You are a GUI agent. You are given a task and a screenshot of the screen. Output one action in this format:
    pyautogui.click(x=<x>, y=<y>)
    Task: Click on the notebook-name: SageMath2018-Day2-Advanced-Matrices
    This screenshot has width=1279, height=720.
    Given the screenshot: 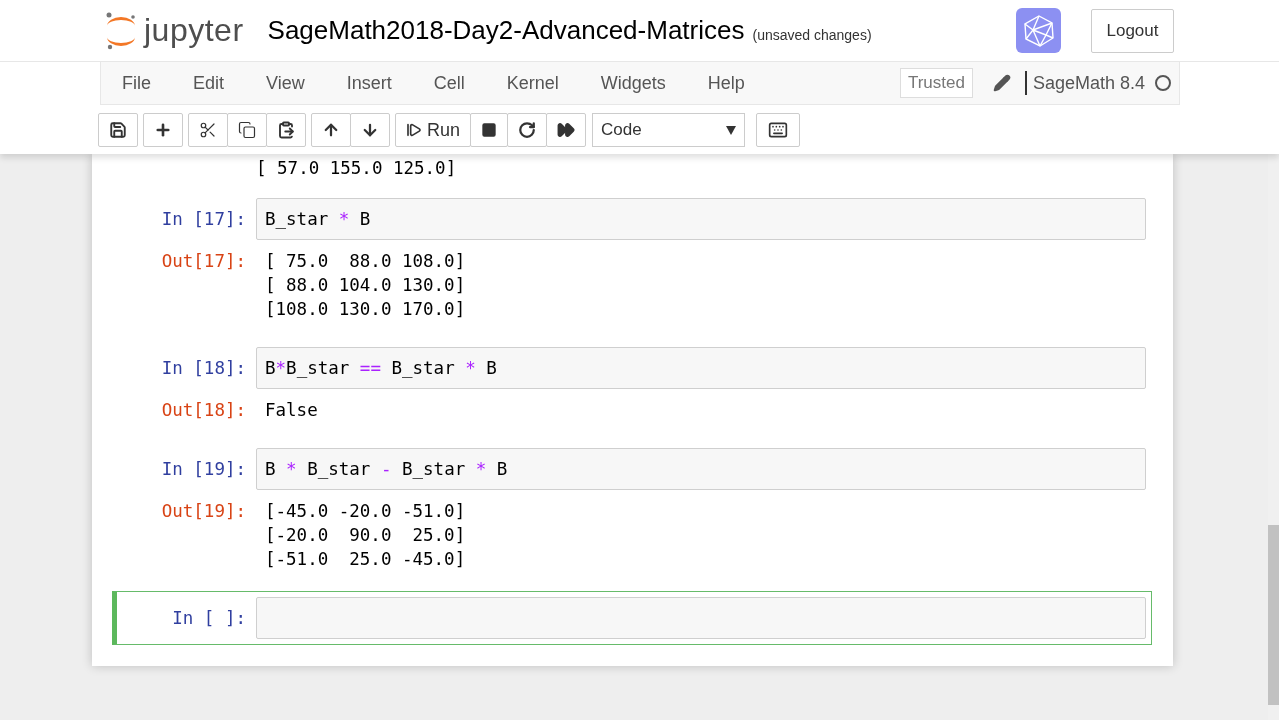 What is the action you would take?
    pyautogui.click(x=506, y=30)
    